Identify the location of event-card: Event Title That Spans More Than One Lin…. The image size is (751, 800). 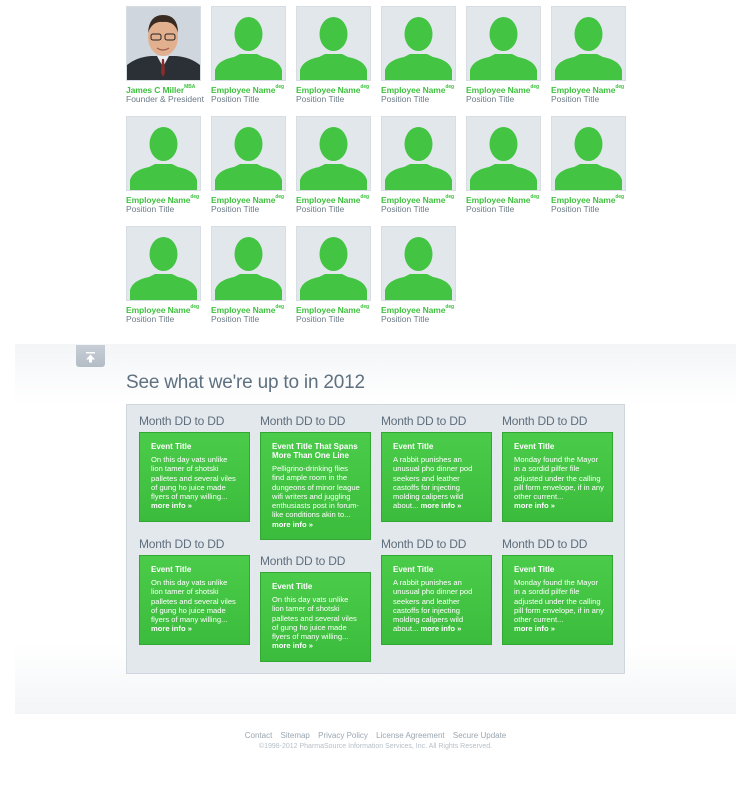
(315, 486).